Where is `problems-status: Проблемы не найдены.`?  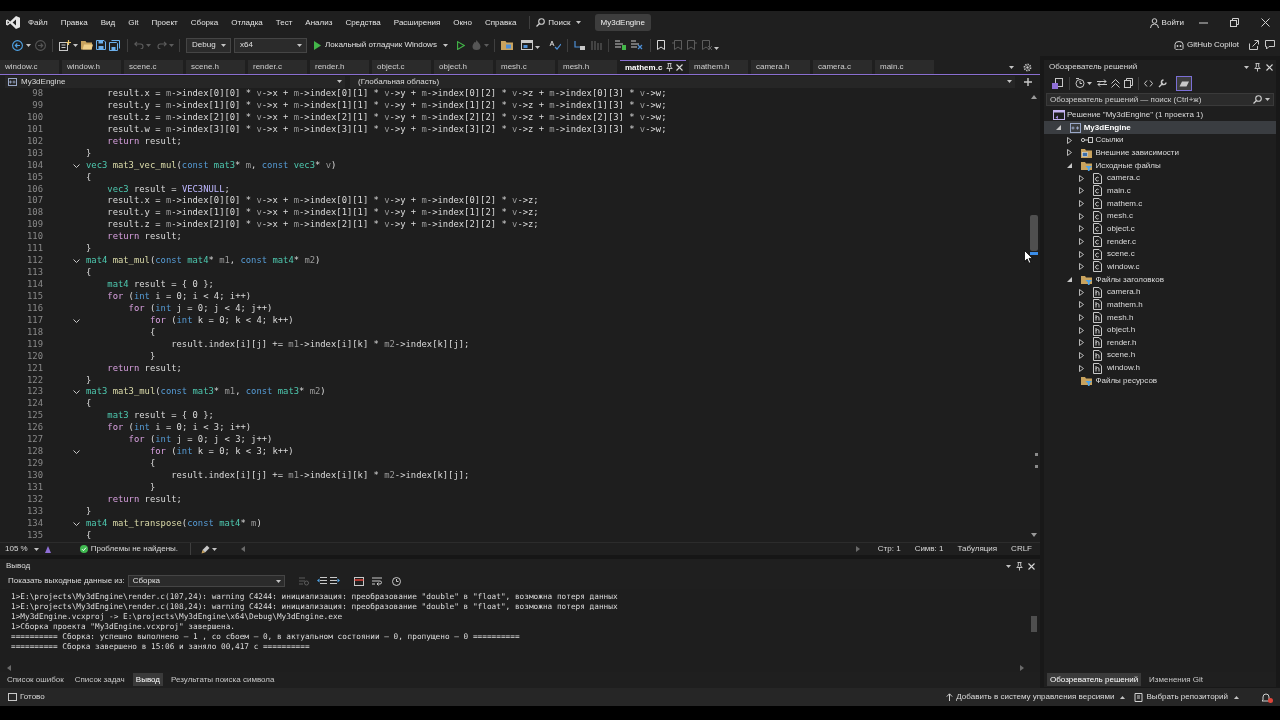
problems-status: Проблемы не найдены. is located at coordinates (129, 549).